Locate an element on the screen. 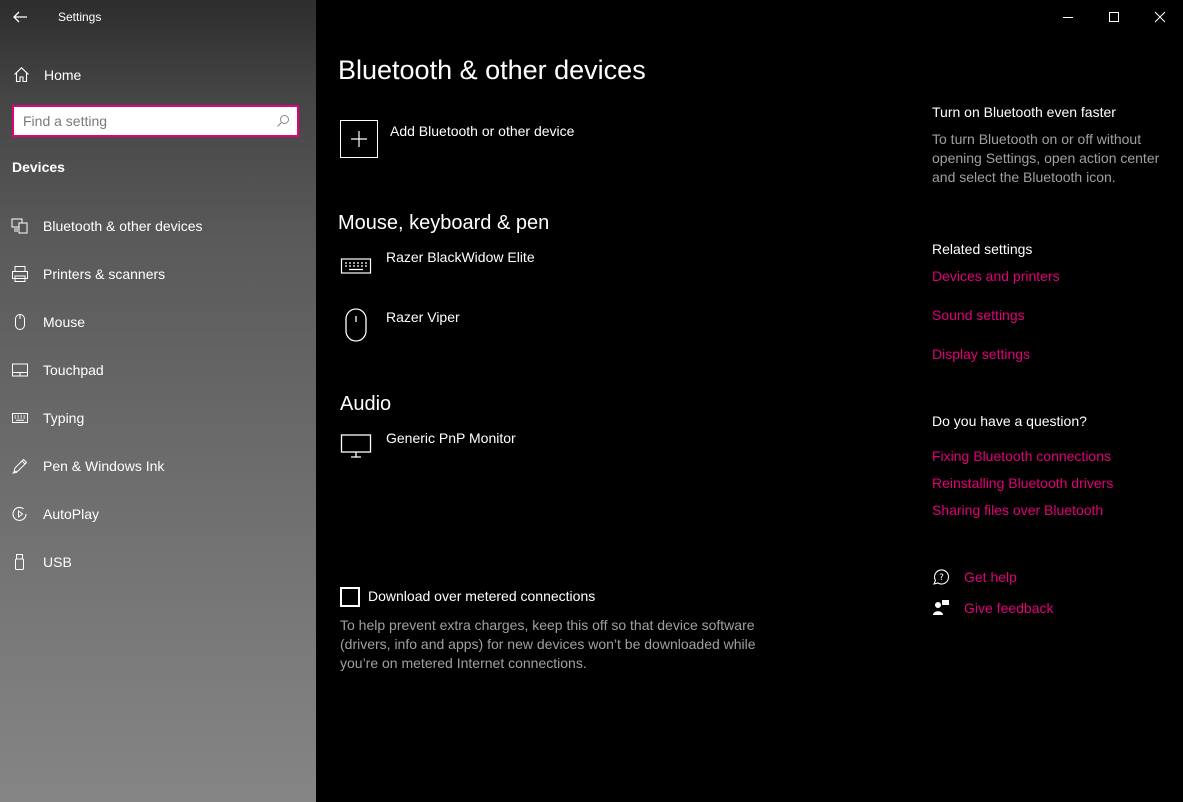  sidebar-item-label: AutoPlay is located at coordinates (71, 514).